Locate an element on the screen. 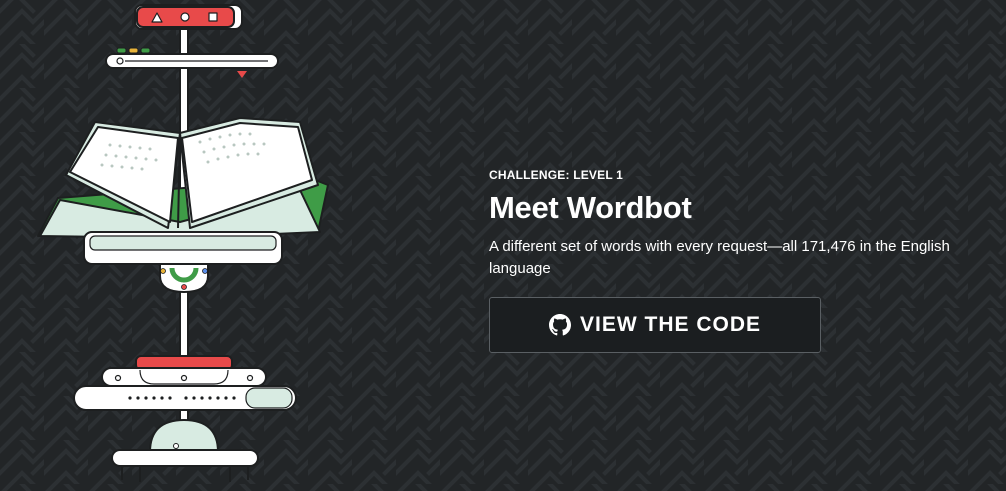 This screenshot has width=1006, height=491. view-code-label: VIEW THE CODE is located at coordinates (670, 324).